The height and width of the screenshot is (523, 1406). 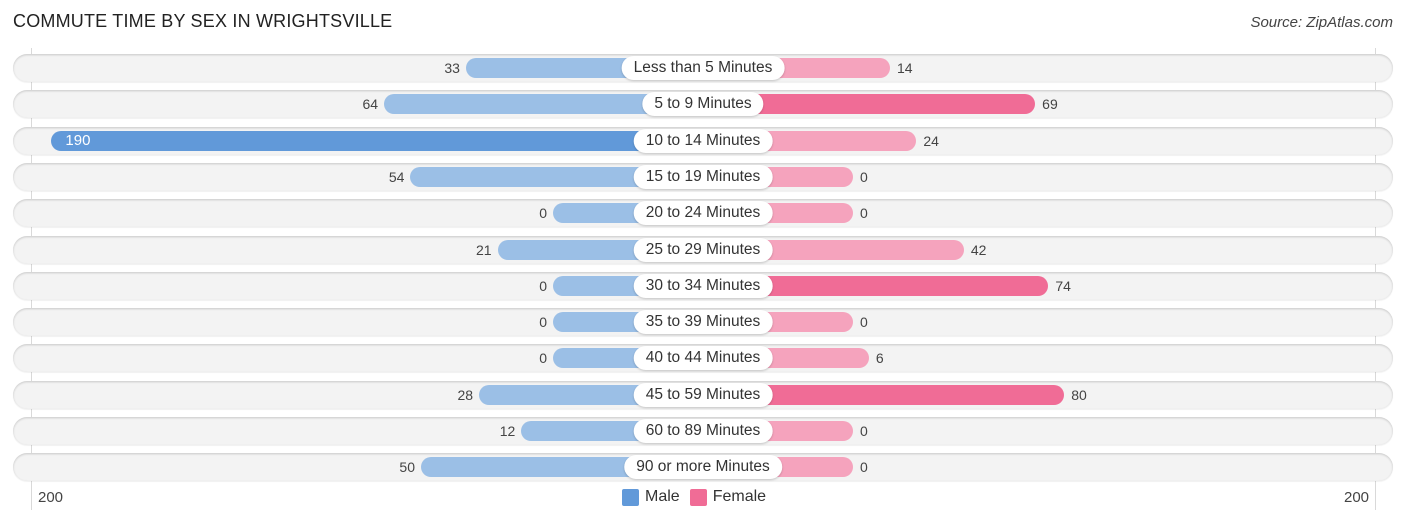 What do you see at coordinates (51, 497) in the screenshot?
I see `left-axis-tick: 200` at bounding box center [51, 497].